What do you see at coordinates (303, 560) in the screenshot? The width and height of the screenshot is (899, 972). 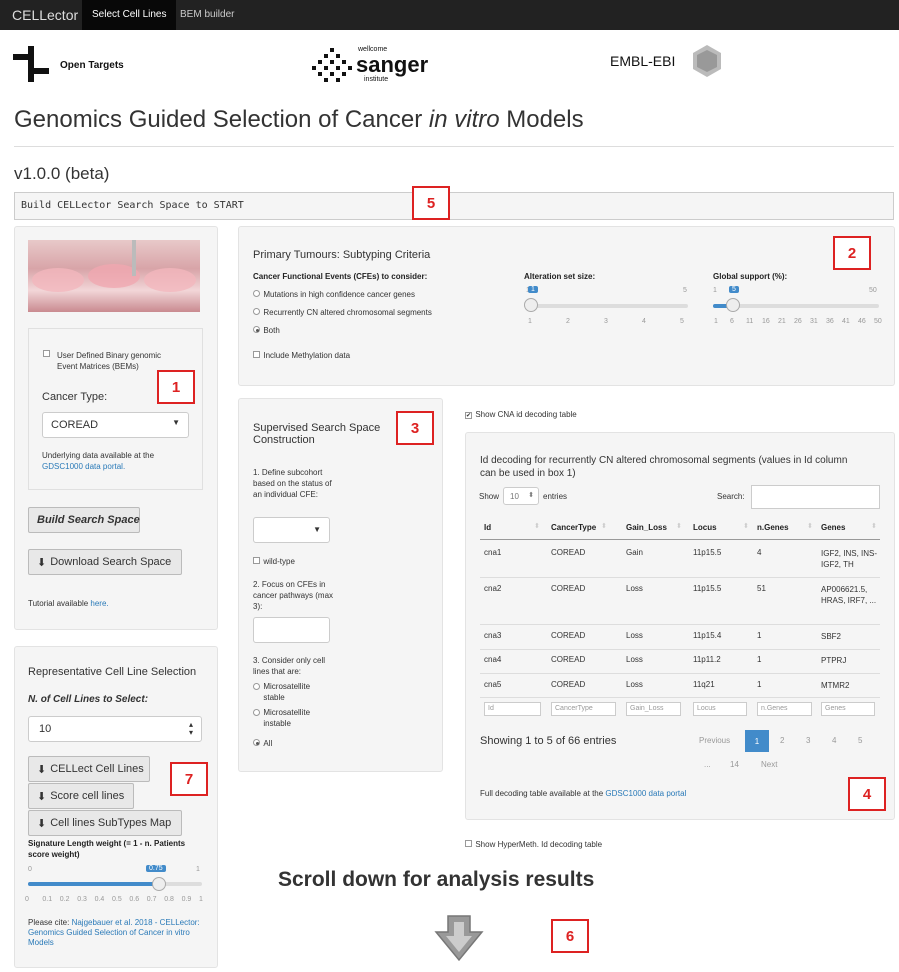 I see `wild-type-option: wild-type` at bounding box center [303, 560].